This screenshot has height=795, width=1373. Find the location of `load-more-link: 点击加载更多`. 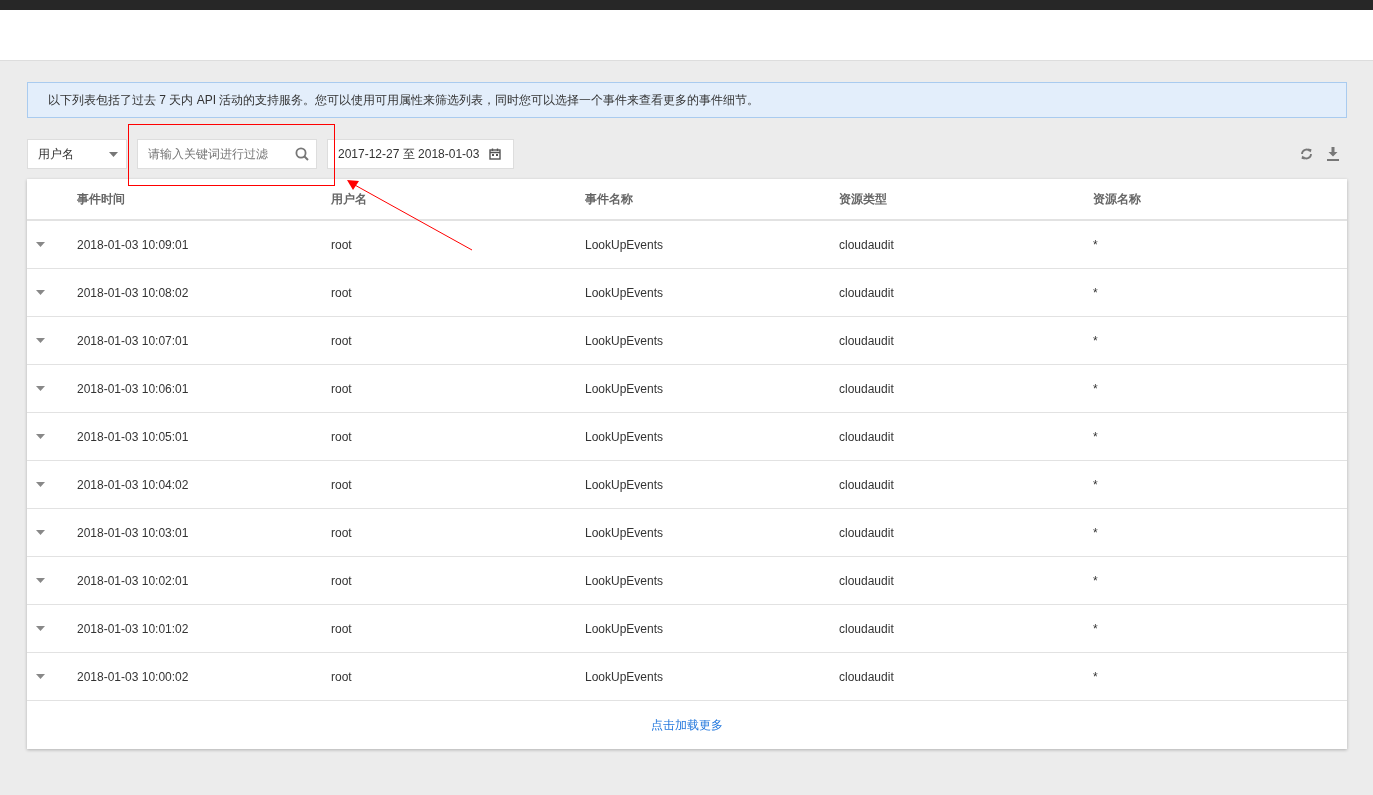

load-more-link: 点击加载更多 is located at coordinates (687, 725).